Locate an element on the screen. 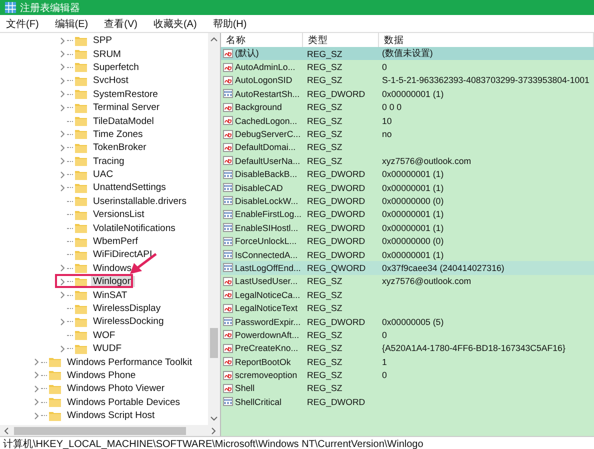  table-row: IsConnectedA... REG_DWORD 0x00000001 (1) is located at coordinates (407, 255).